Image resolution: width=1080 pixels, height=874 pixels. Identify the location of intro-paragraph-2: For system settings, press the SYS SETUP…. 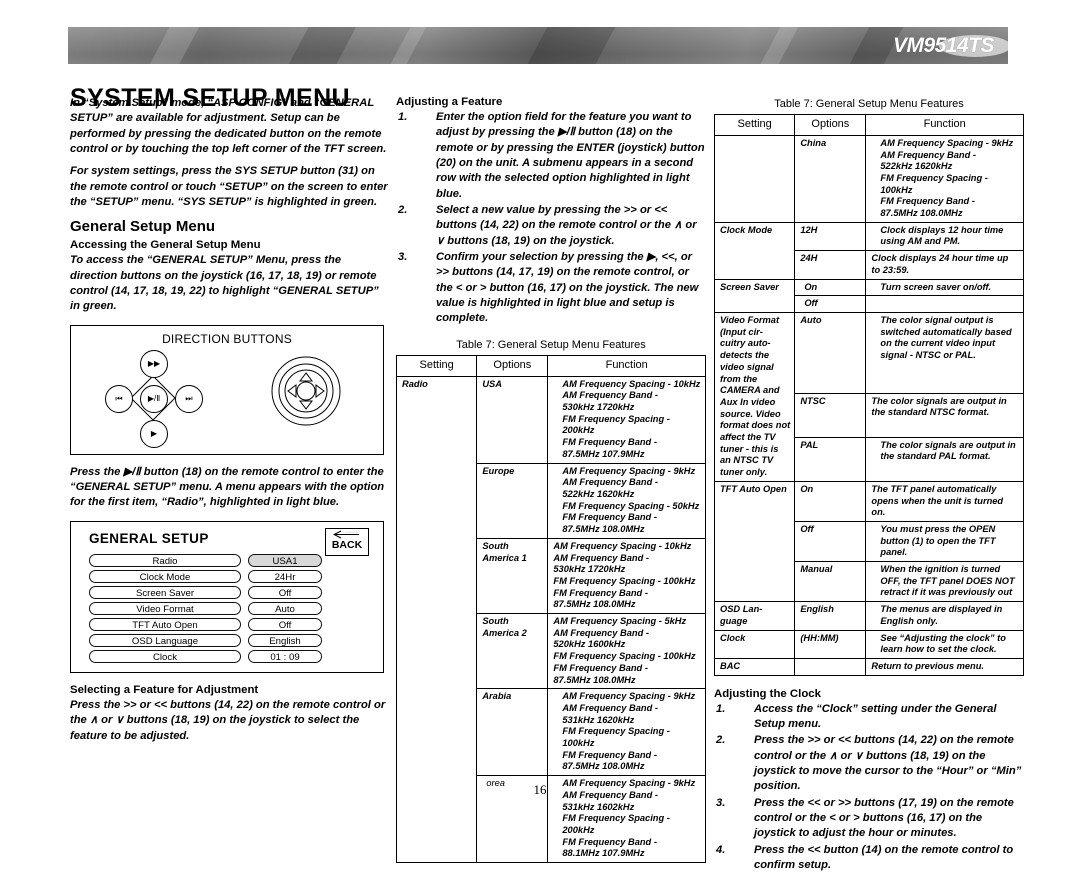
(229, 187).